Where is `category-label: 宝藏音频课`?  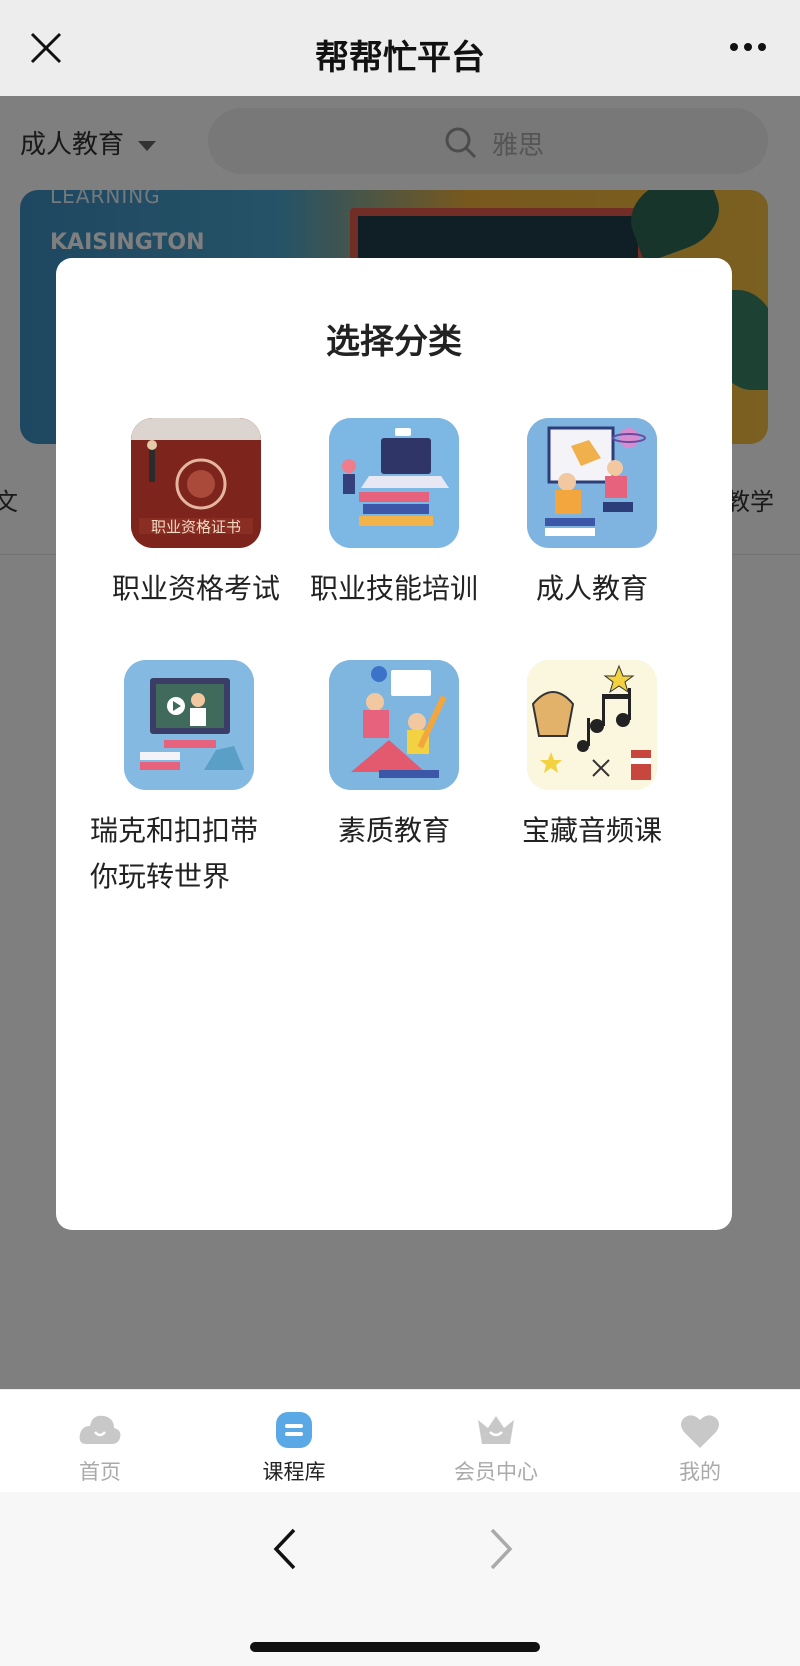
category-label: 宝藏音频课 is located at coordinates (591, 830).